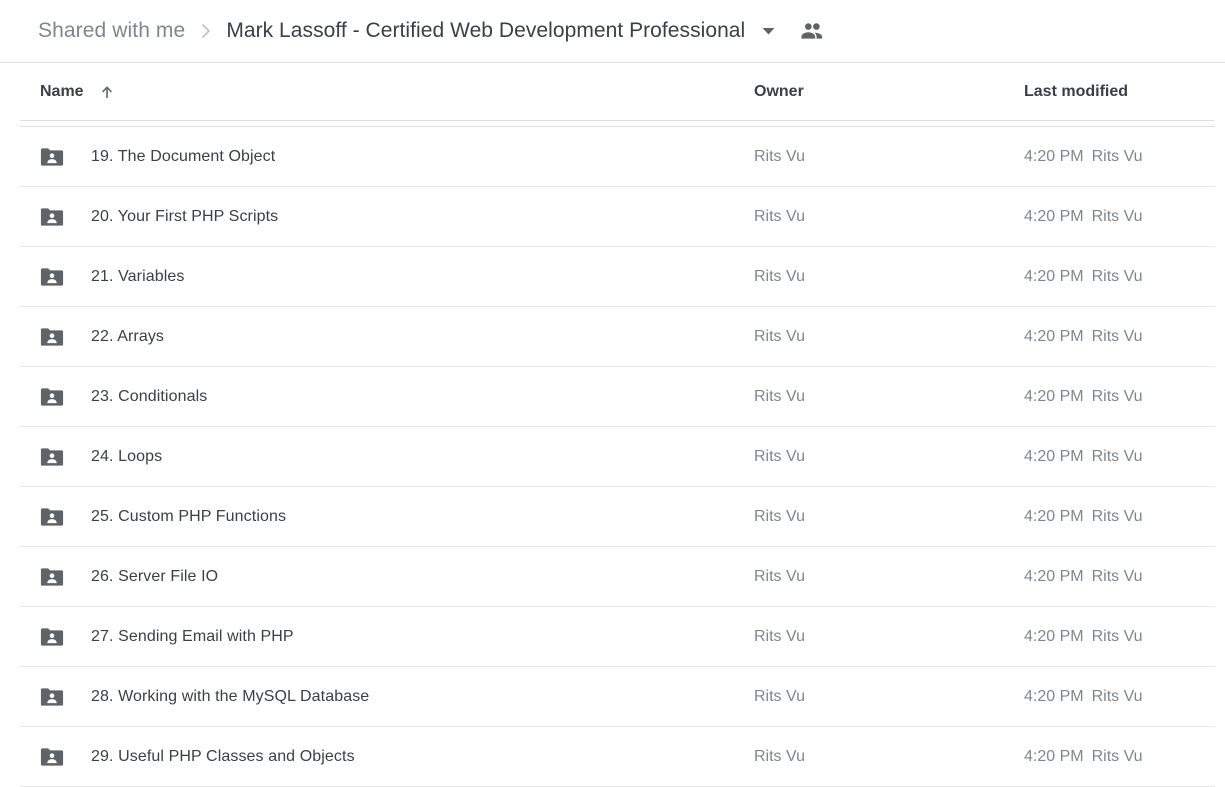 The width and height of the screenshot is (1225, 787). What do you see at coordinates (189, 516) in the screenshot?
I see `file-name-label: 25. Custom PHP Functions` at bounding box center [189, 516].